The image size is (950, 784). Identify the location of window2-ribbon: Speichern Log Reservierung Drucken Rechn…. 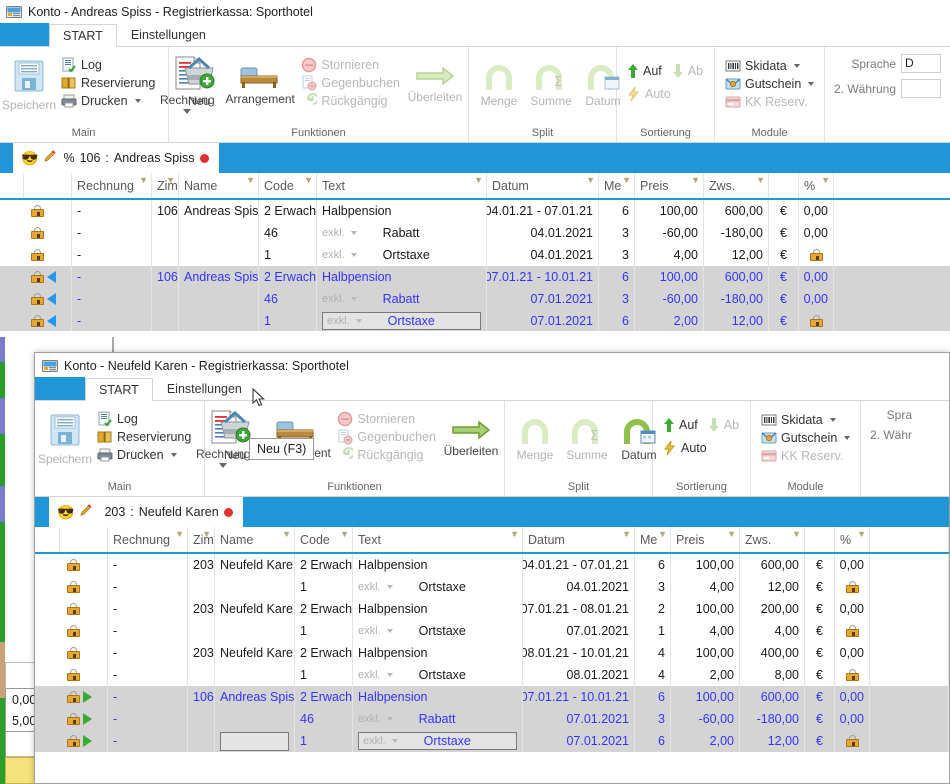
(492, 449).